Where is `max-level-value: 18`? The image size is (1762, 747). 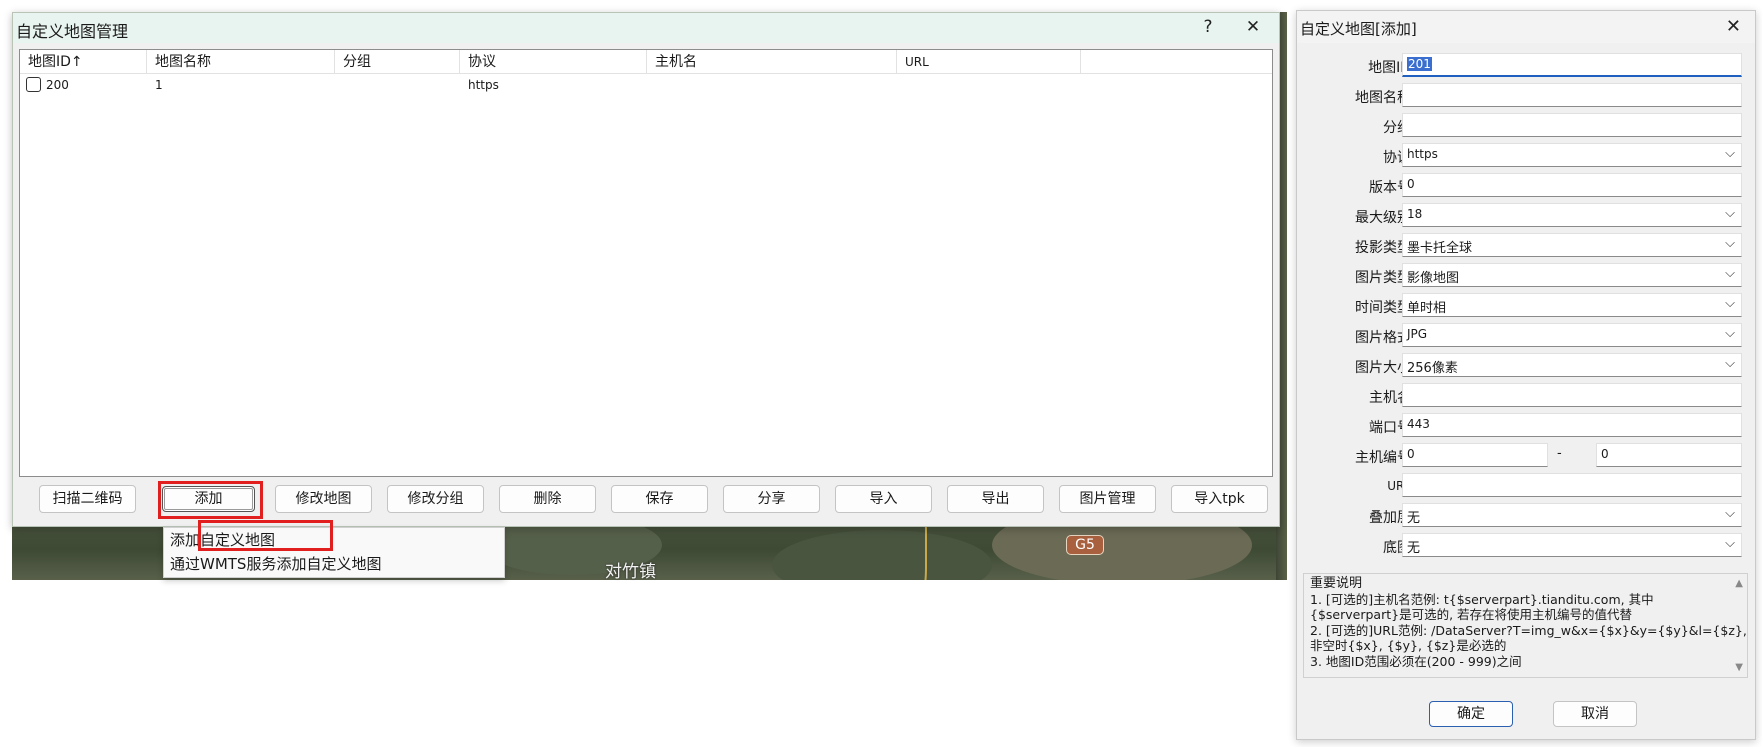 max-level-value: 18 is located at coordinates (1415, 214).